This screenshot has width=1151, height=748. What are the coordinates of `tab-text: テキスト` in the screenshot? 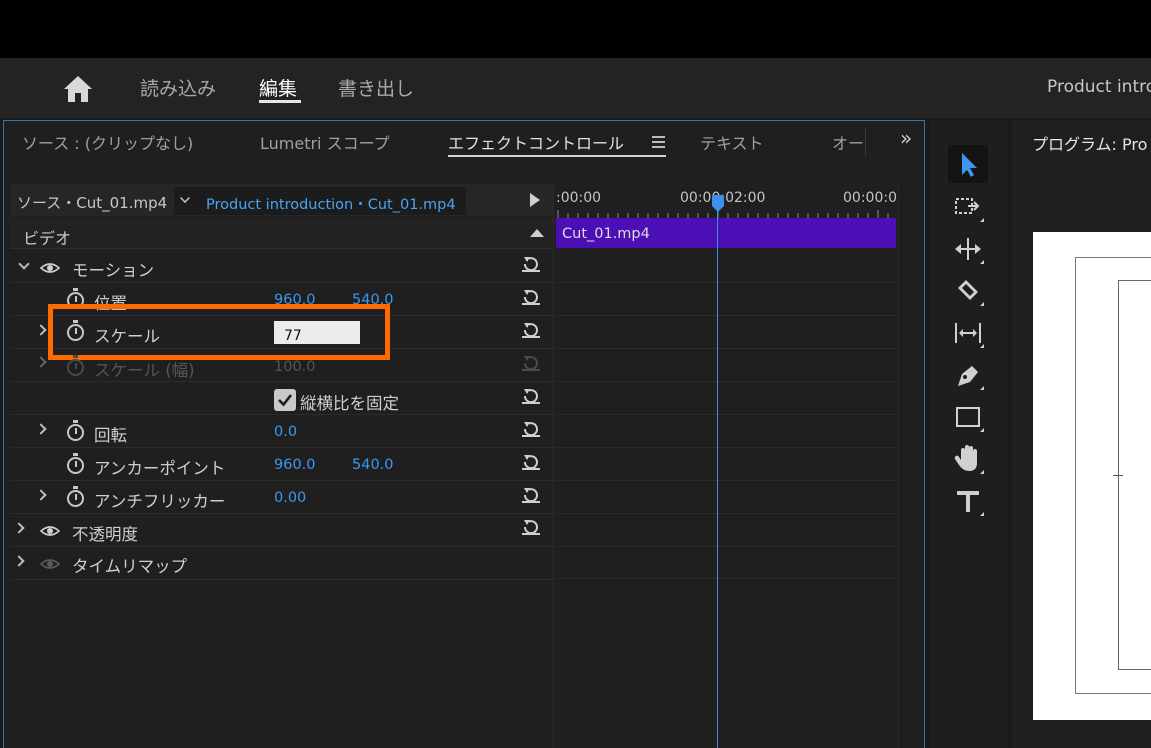 It's located at (732, 142).